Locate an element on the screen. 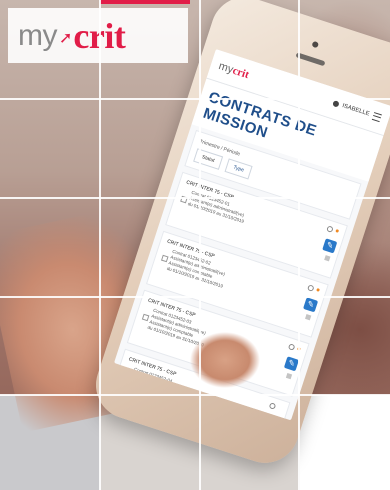 The width and height of the screenshot is (390, 490). speaker-grille is located at coordinates (310, 59).